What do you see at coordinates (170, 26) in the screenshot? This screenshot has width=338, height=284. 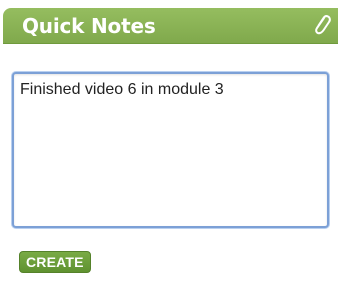 I see `widget-header: Quick Notes` at bounding box center [170, 26].